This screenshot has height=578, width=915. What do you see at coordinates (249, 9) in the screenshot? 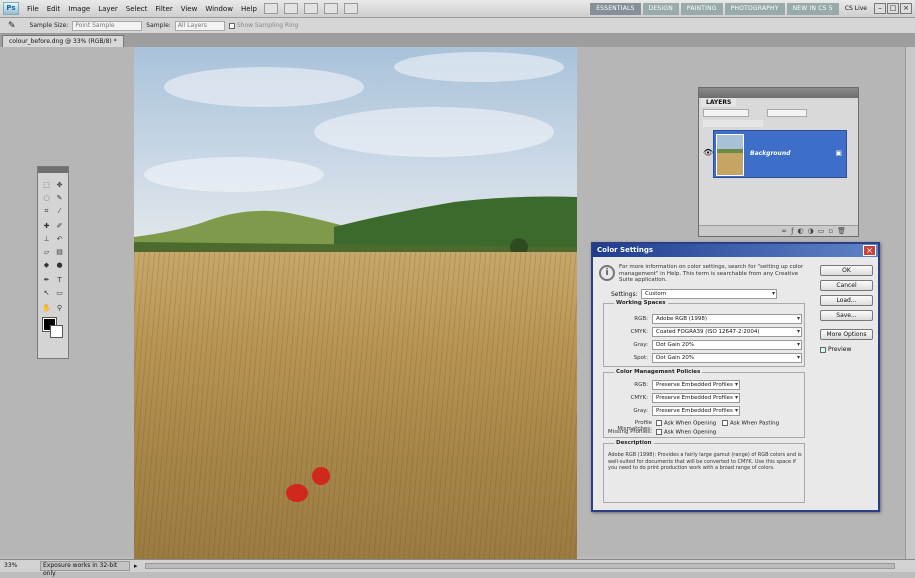
I see `menu-help: Help` at bounding box center [249, 9].